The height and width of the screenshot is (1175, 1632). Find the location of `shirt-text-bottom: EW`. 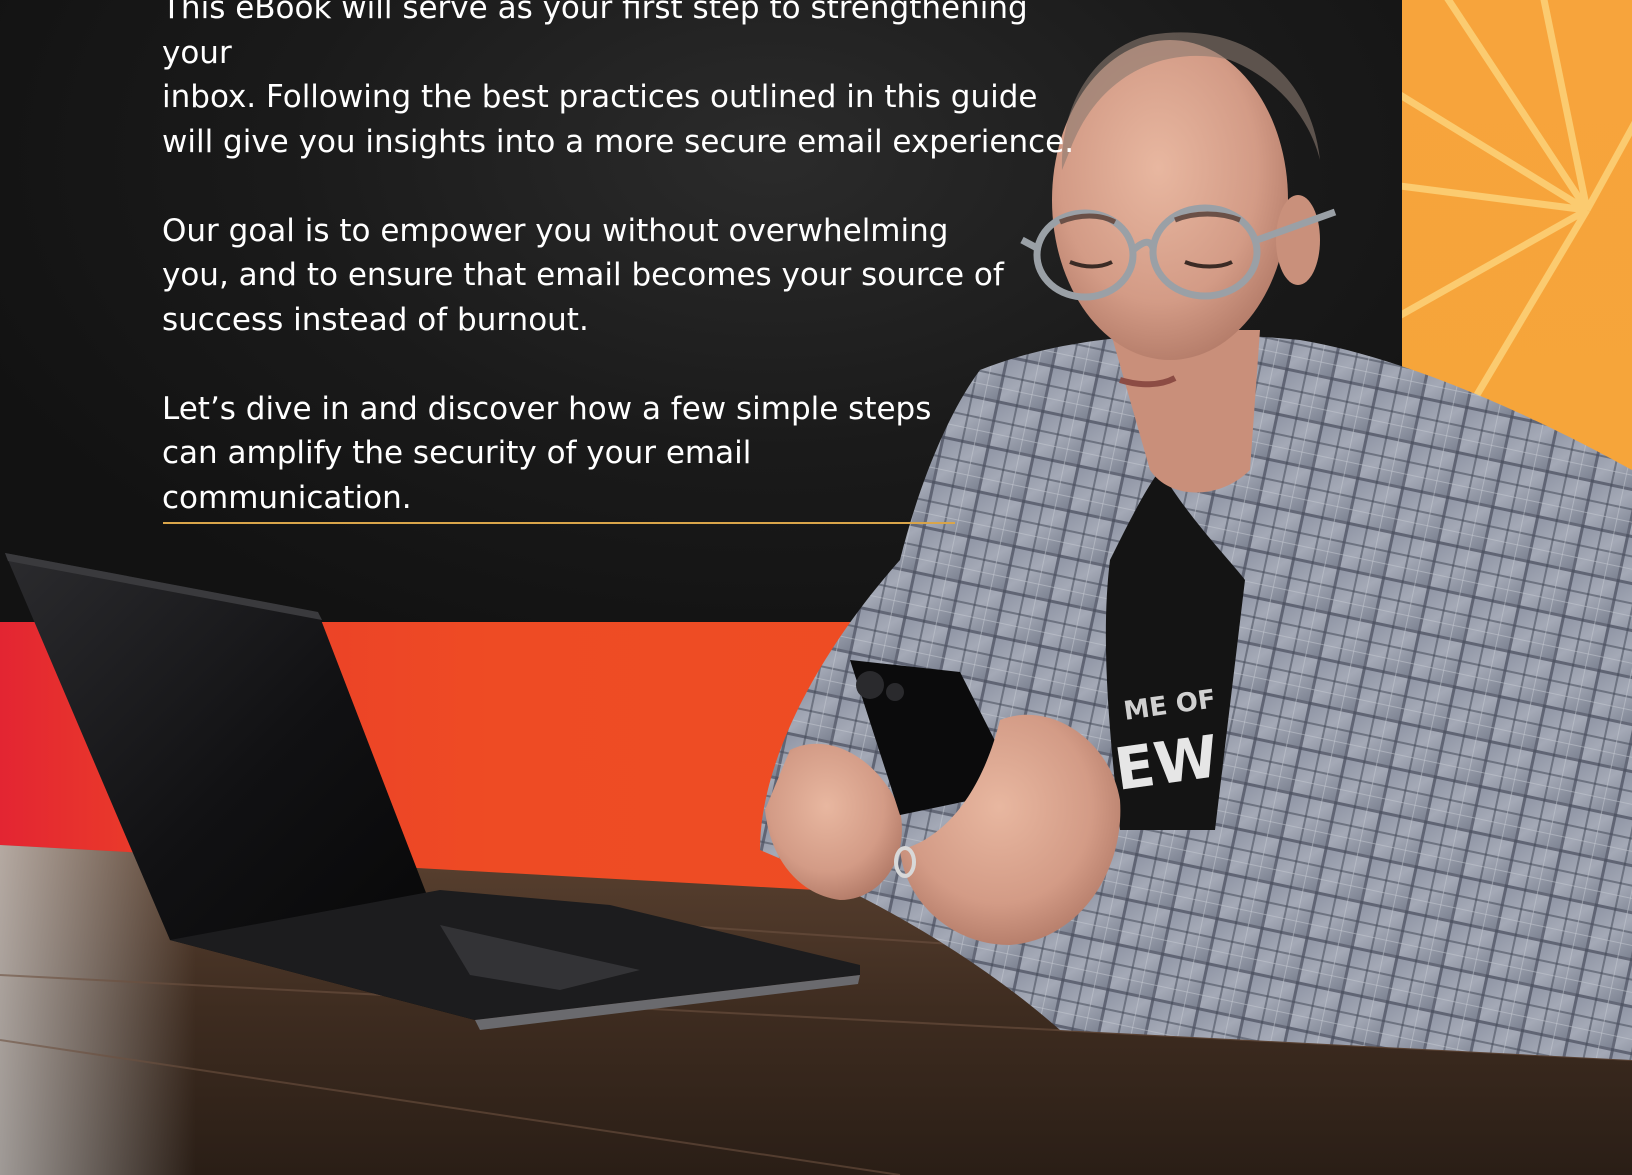

shirt-text-bottom: EW is located at coordinates (1166, 763).